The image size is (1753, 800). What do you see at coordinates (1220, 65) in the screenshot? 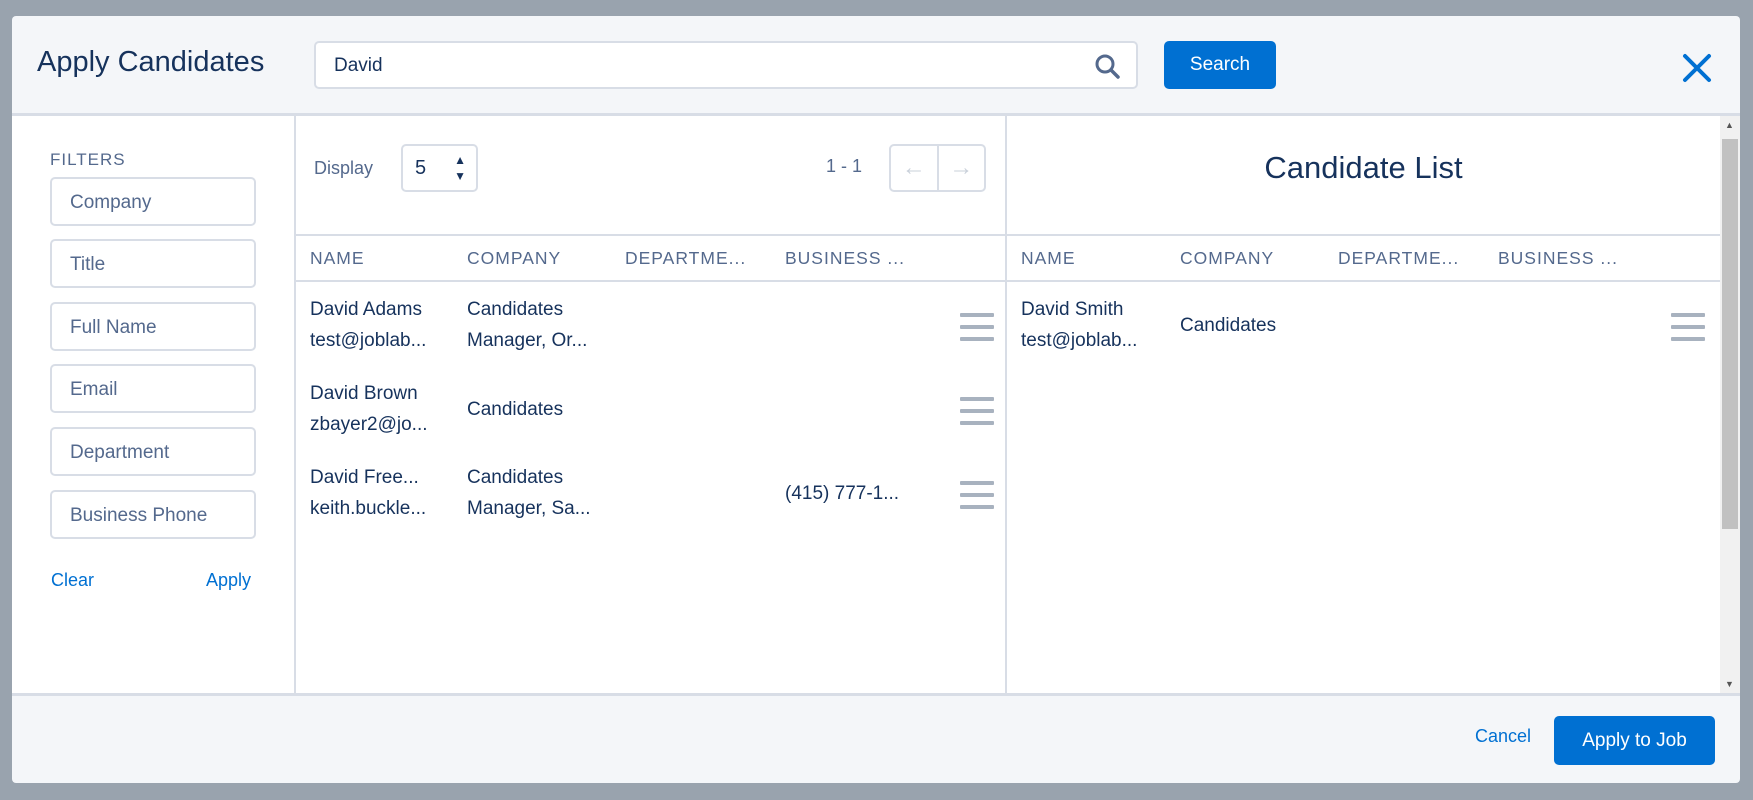
I see `search-button: Search` at bounding box center [1220, 65].